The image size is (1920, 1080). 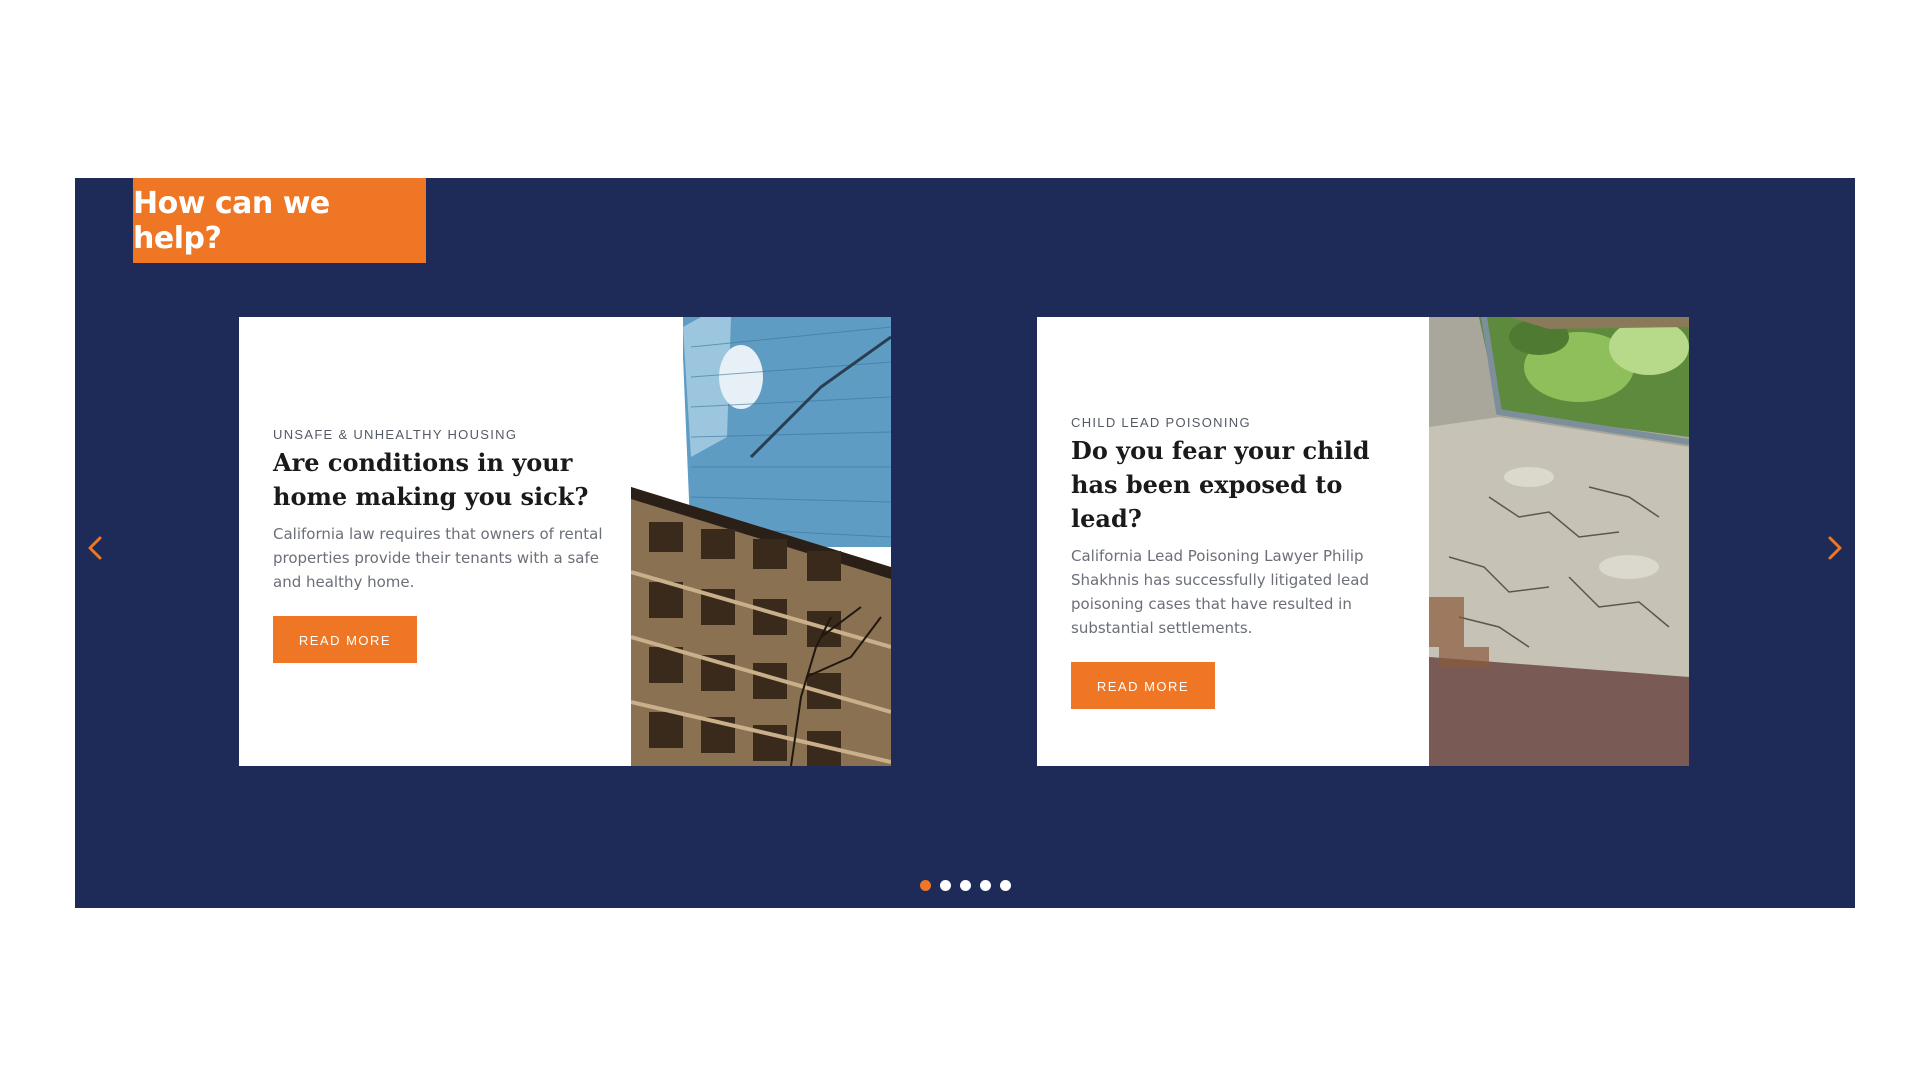 I want to click on card-eyebrow: UNSAFE & UNHEALTHY HOUSING, so click(x=395, y=434).